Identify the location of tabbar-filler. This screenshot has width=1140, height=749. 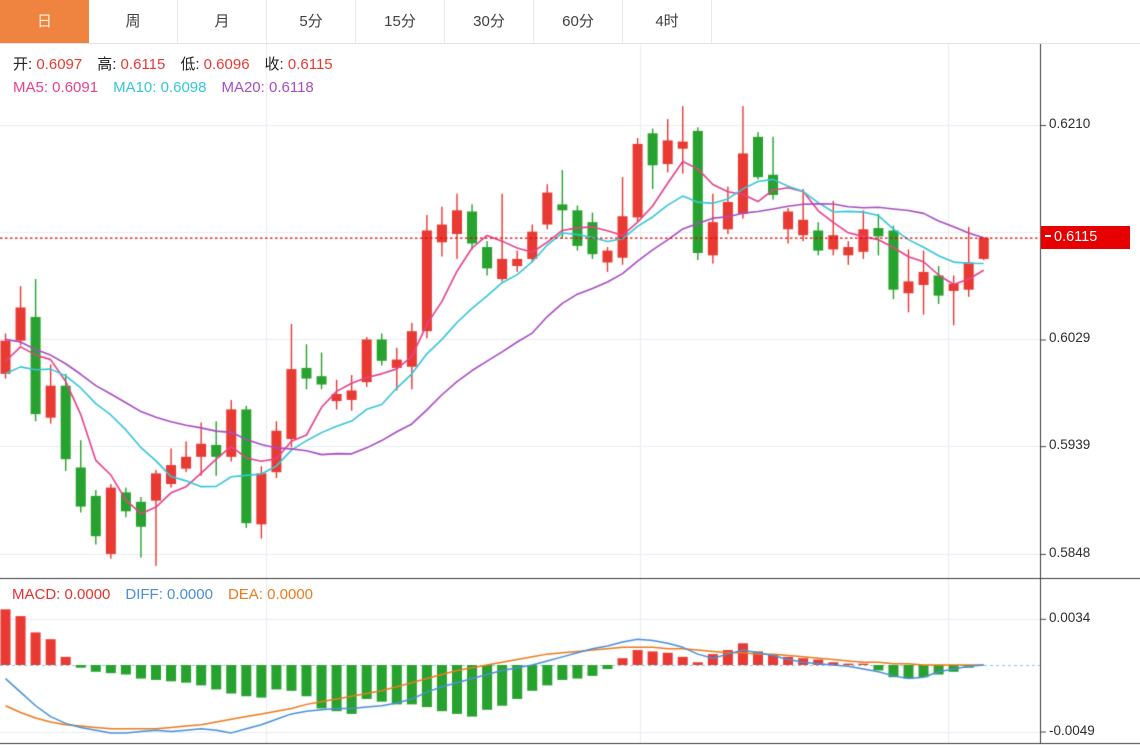
(926, 21).